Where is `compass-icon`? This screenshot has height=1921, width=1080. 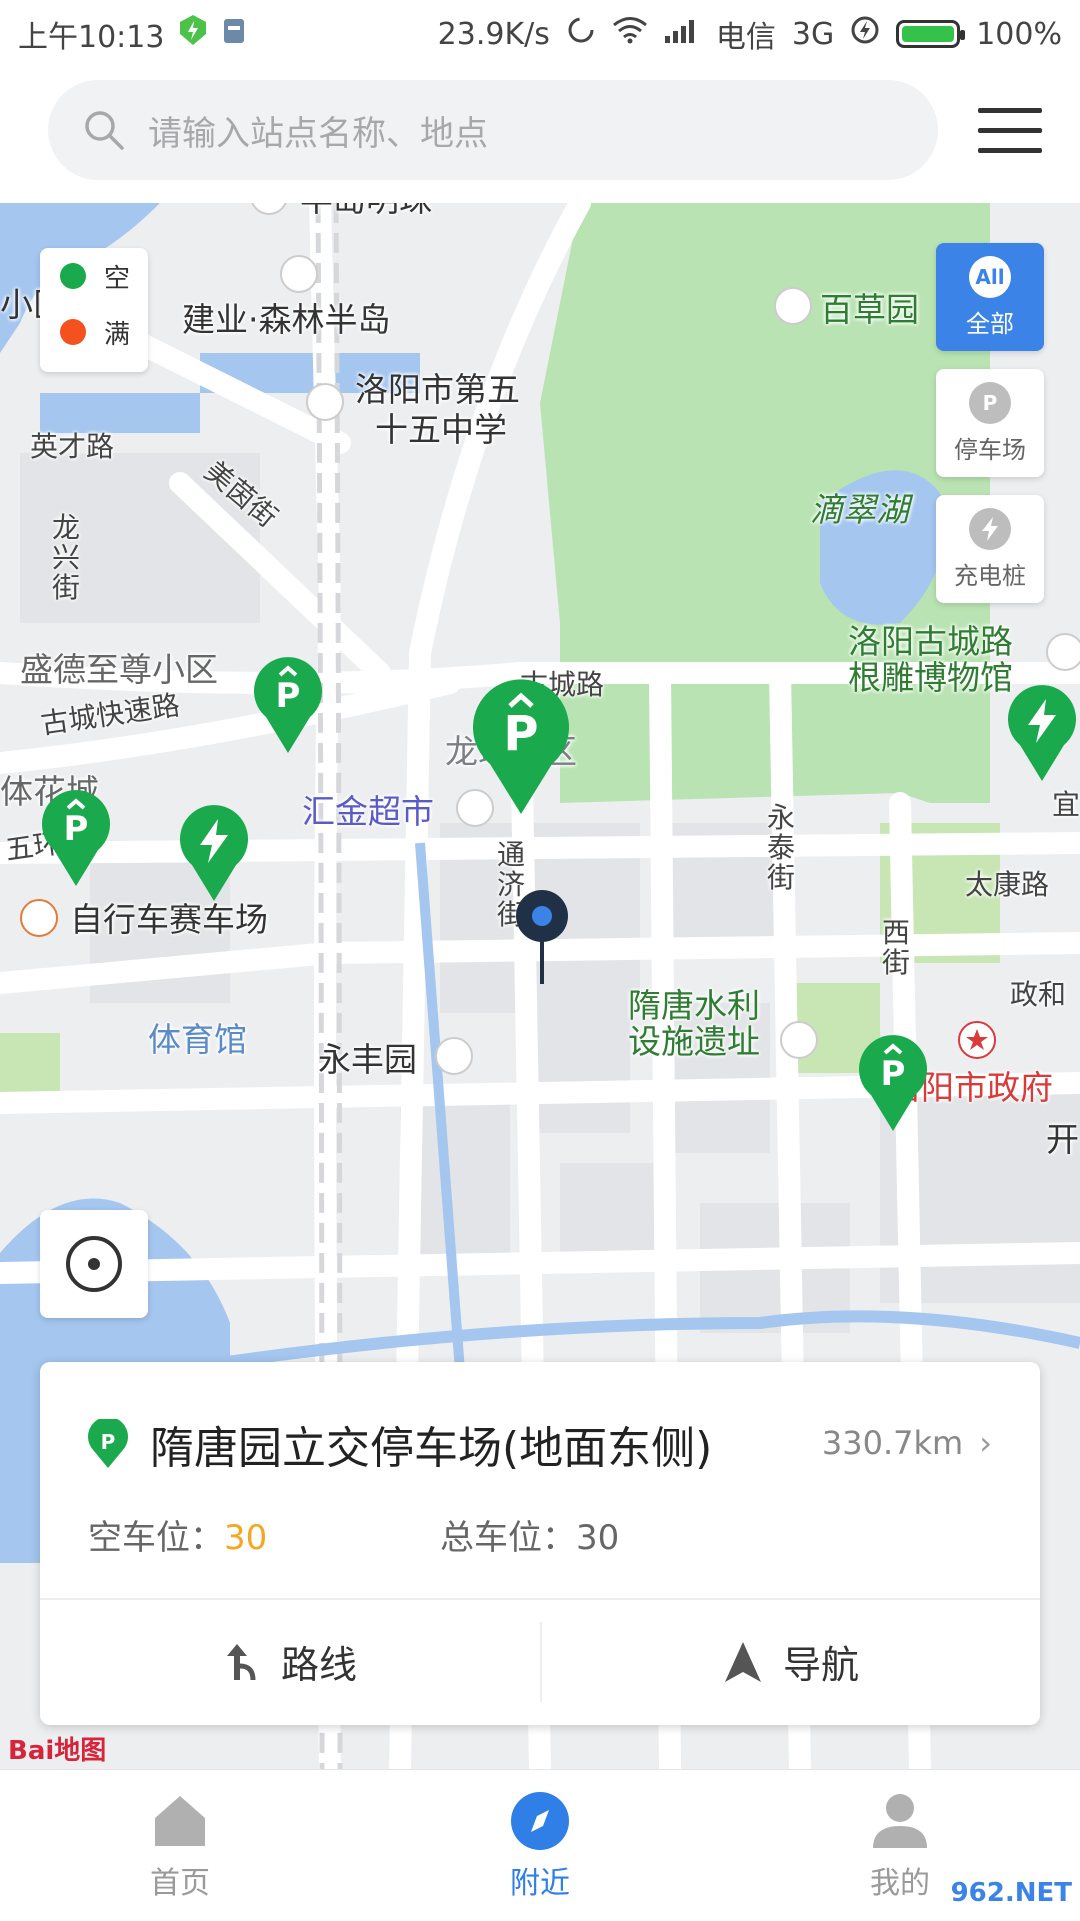
compass-icon is located at coordinates (540, 1820).